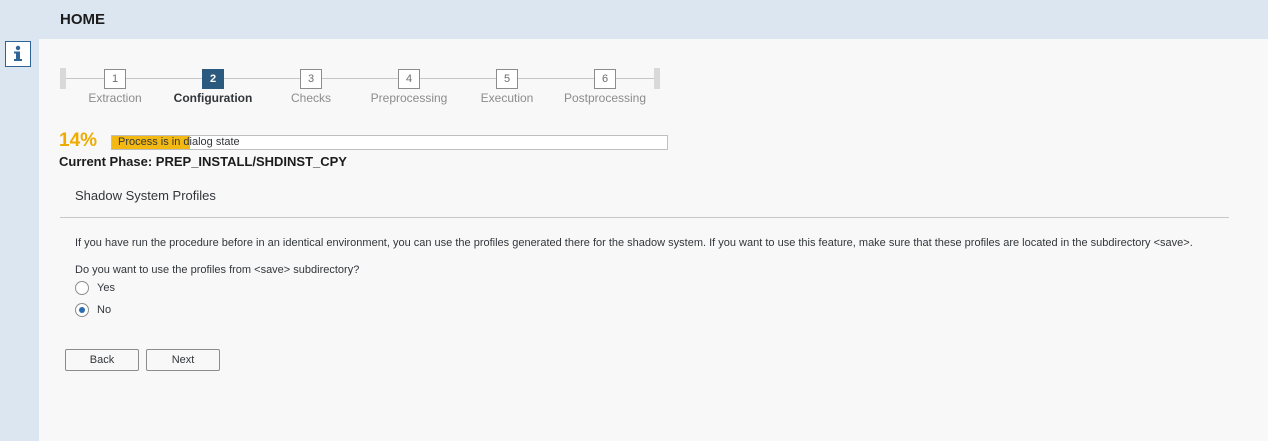 The image size is (1268, 441). What do you see at coordinates (183, 360) in the screenshot?
I see `next-button: Next` at bounding box center [183, 360].